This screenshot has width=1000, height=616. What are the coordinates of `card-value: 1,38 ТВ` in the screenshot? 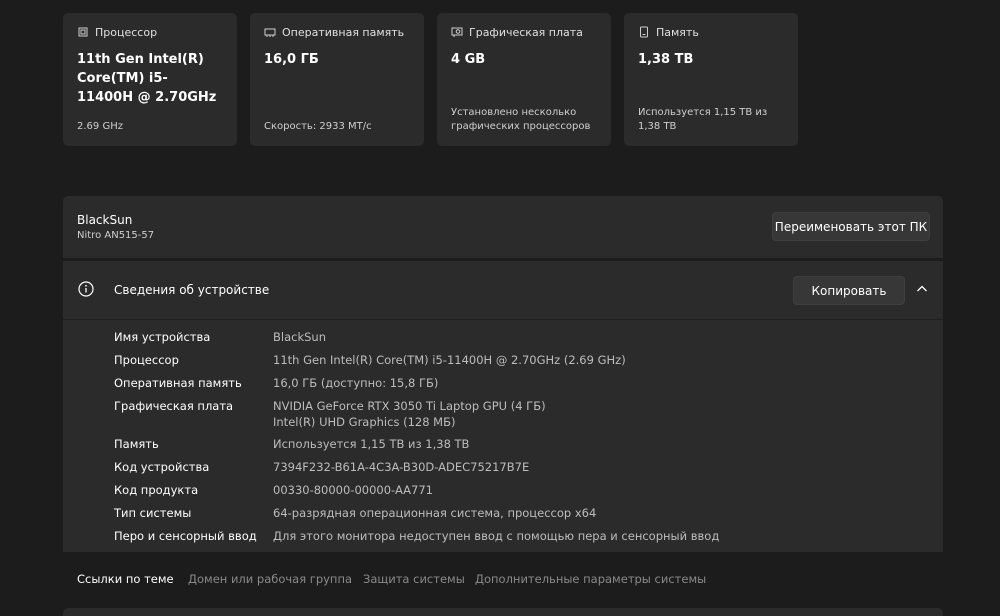 It's located at (666, 59).